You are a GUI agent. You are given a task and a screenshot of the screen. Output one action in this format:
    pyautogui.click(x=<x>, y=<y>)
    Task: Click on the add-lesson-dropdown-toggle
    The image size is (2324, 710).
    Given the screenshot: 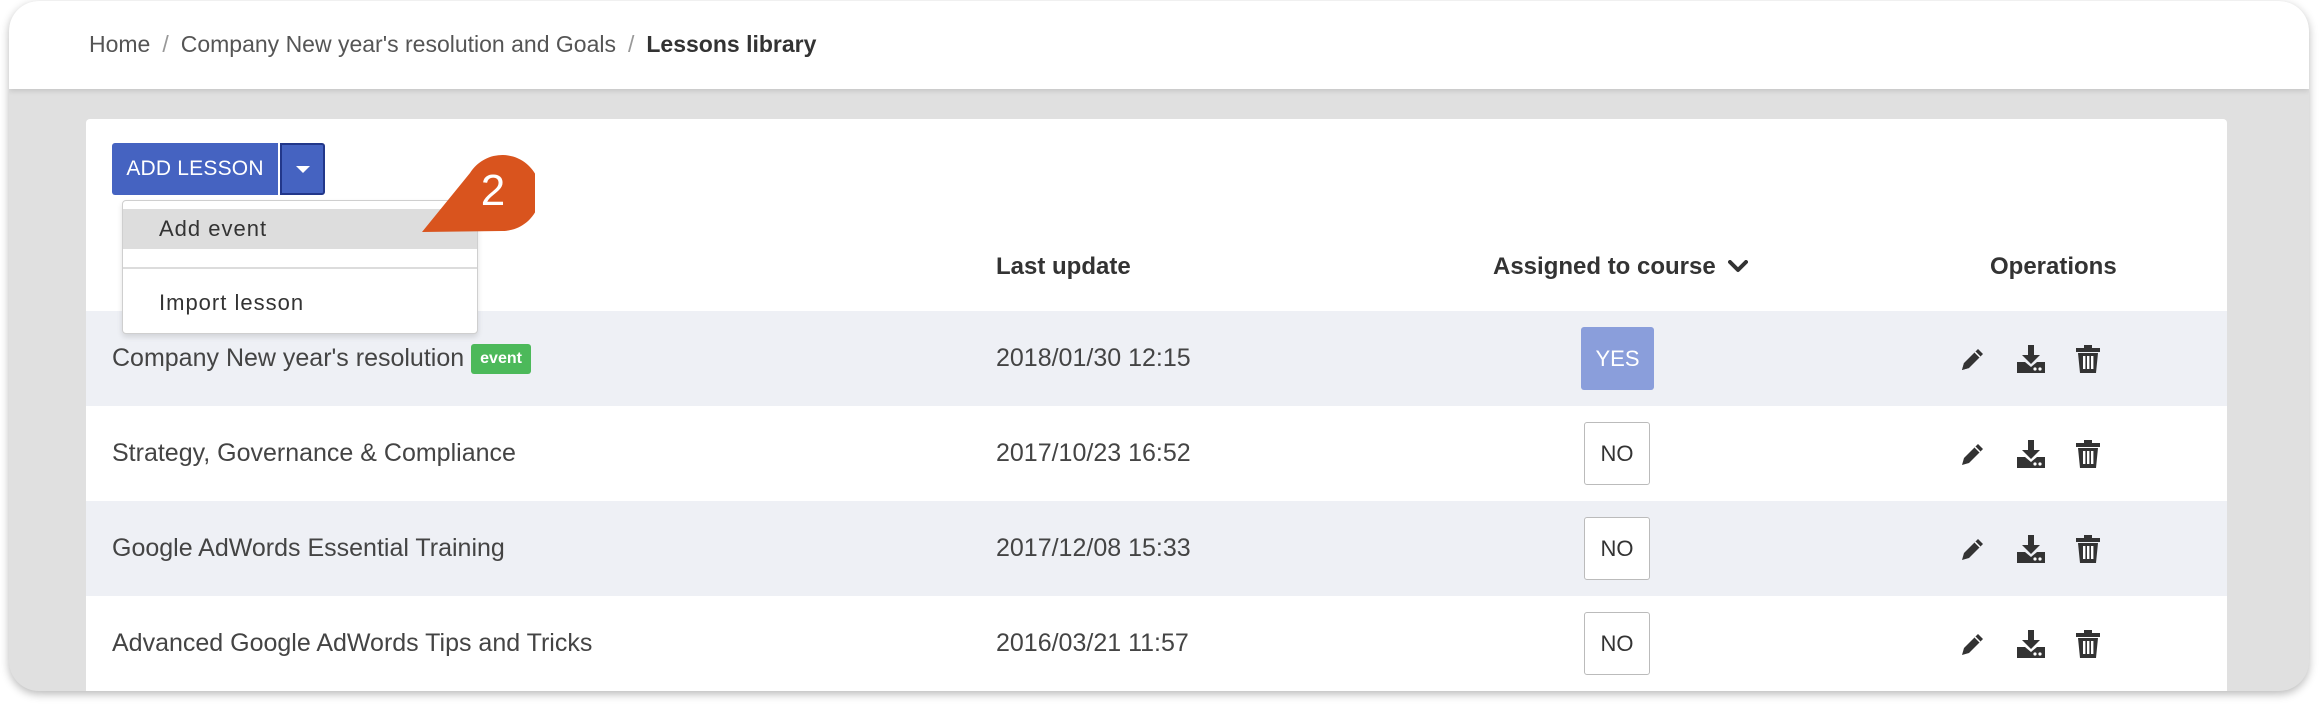 What is the action you would take?
    pyautogui.click(x=302, y=169)
    